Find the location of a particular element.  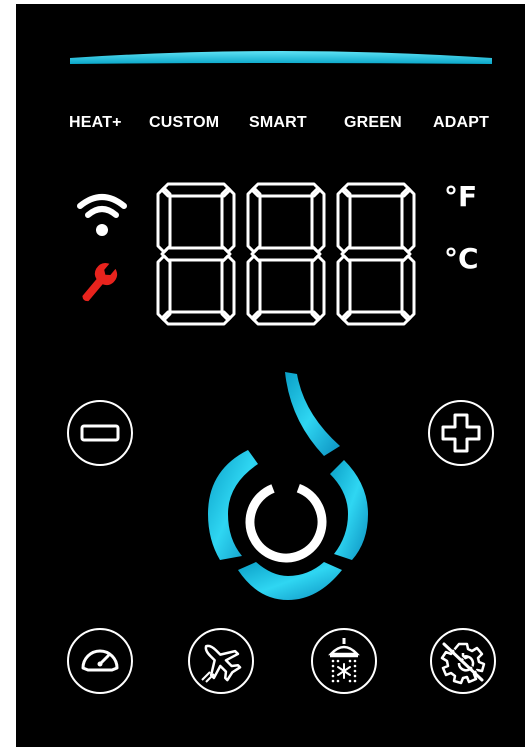

accent-bar is located at coordinates (281, 57).